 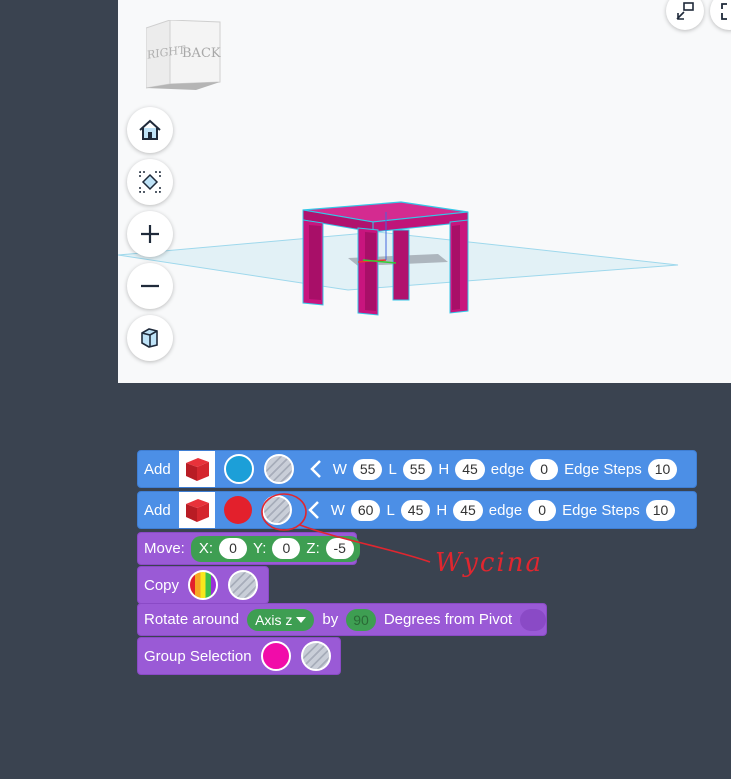 What do you see at coordinates (164, 548) in the screenshot?
I see `move-label: Move:` at bounding box center [164, 548].